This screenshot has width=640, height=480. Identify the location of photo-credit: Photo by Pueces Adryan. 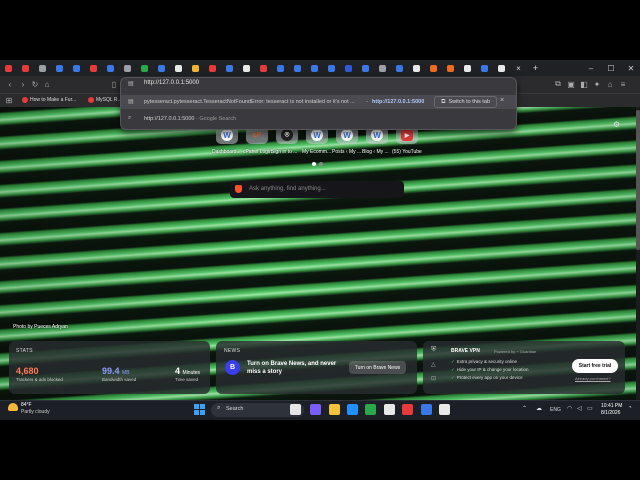
(40, 327).